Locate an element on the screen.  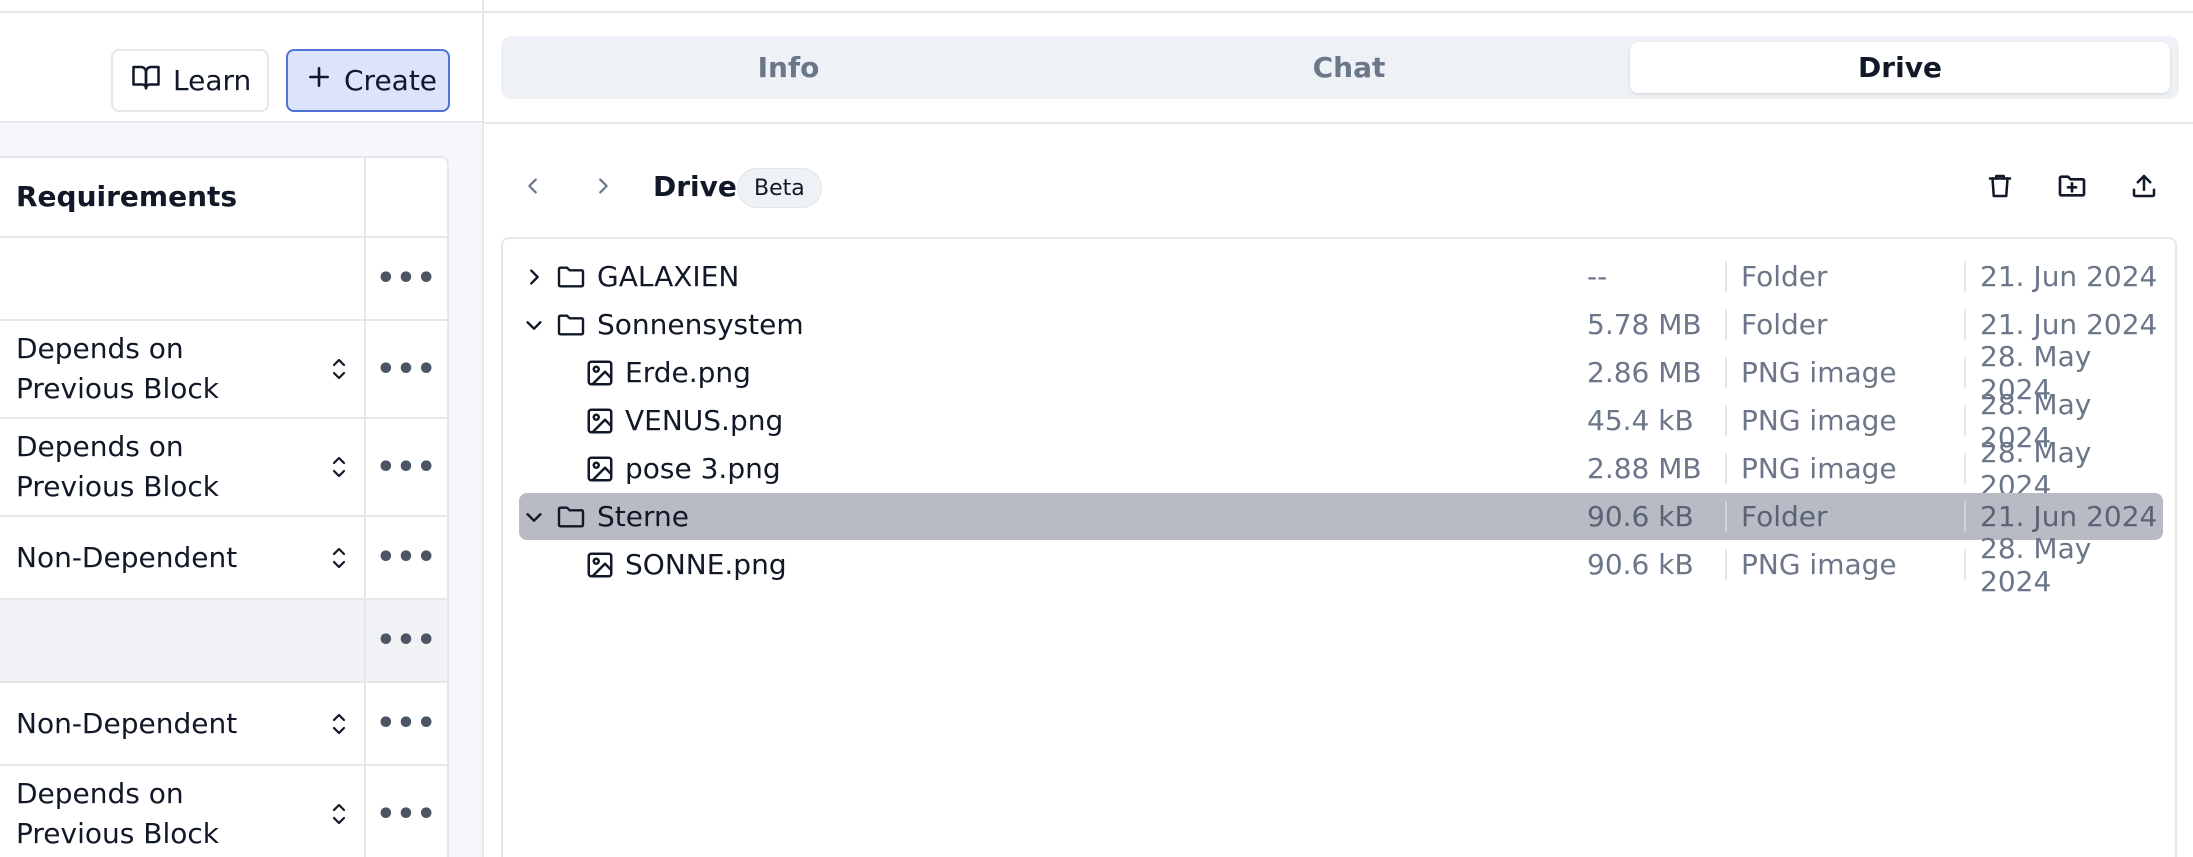
upload-icon is located at coordinates (2144, 188).